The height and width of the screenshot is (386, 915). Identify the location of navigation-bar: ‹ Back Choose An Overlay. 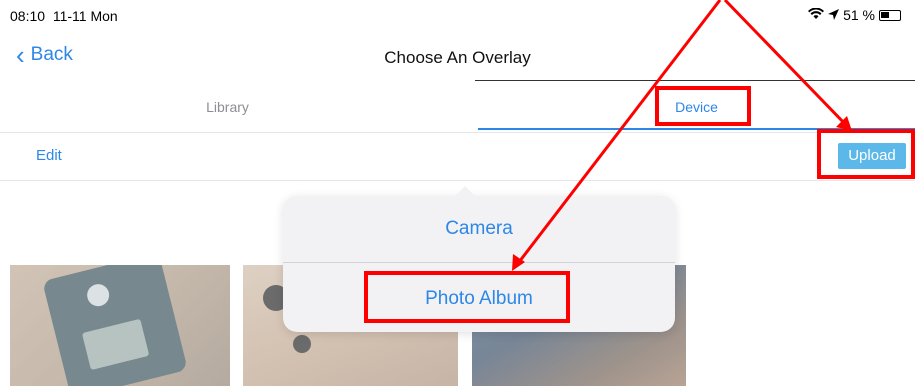
(457, 57).